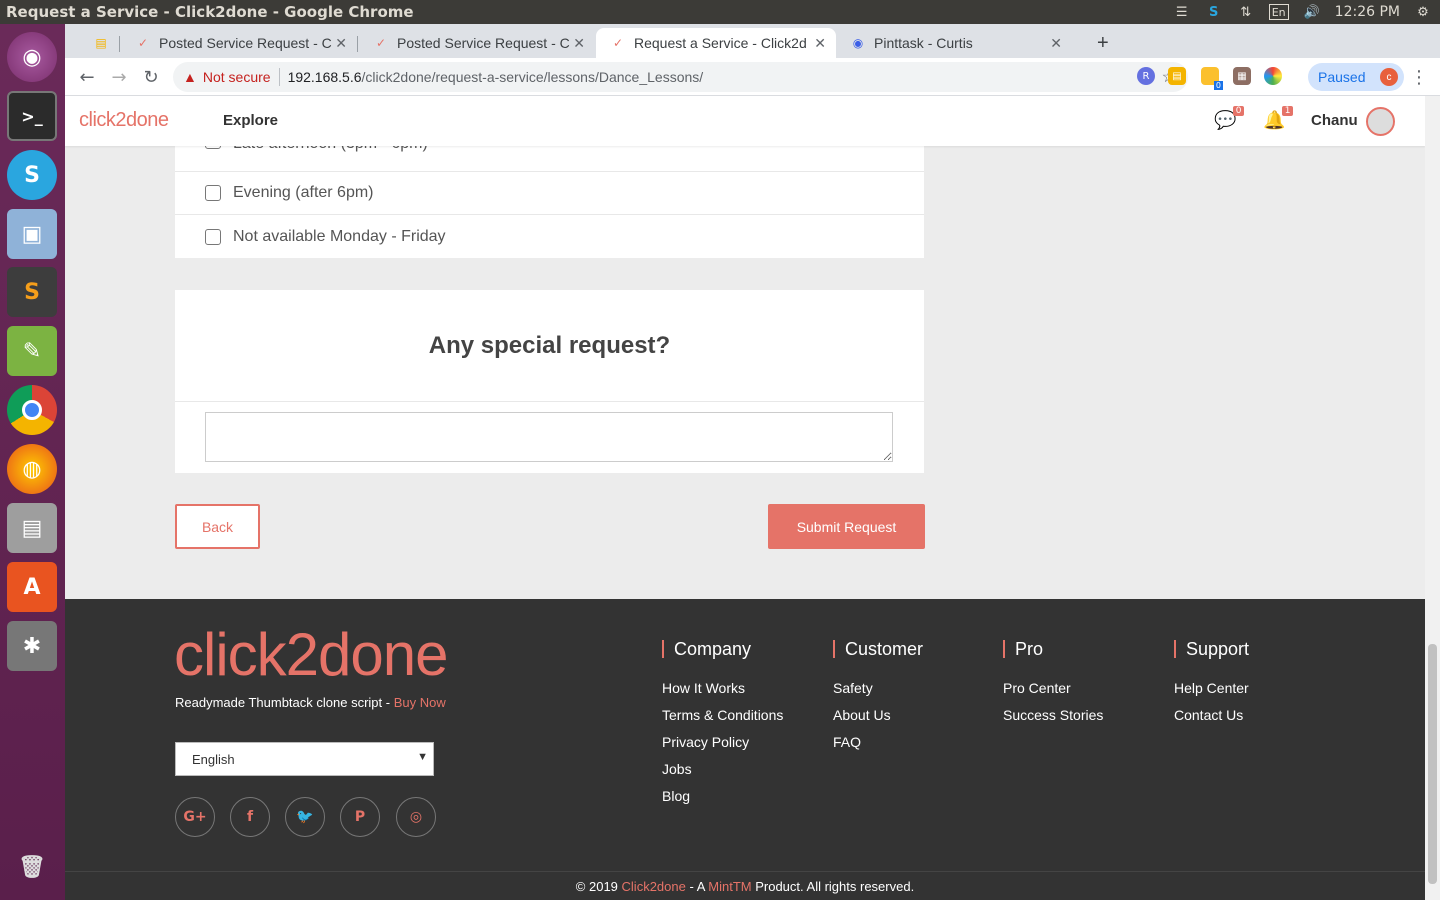 The image size is (1440, 900). Describe the element at coordinates (32, 116) in the screenshot. I see `terminal-icon: >_` at that location.